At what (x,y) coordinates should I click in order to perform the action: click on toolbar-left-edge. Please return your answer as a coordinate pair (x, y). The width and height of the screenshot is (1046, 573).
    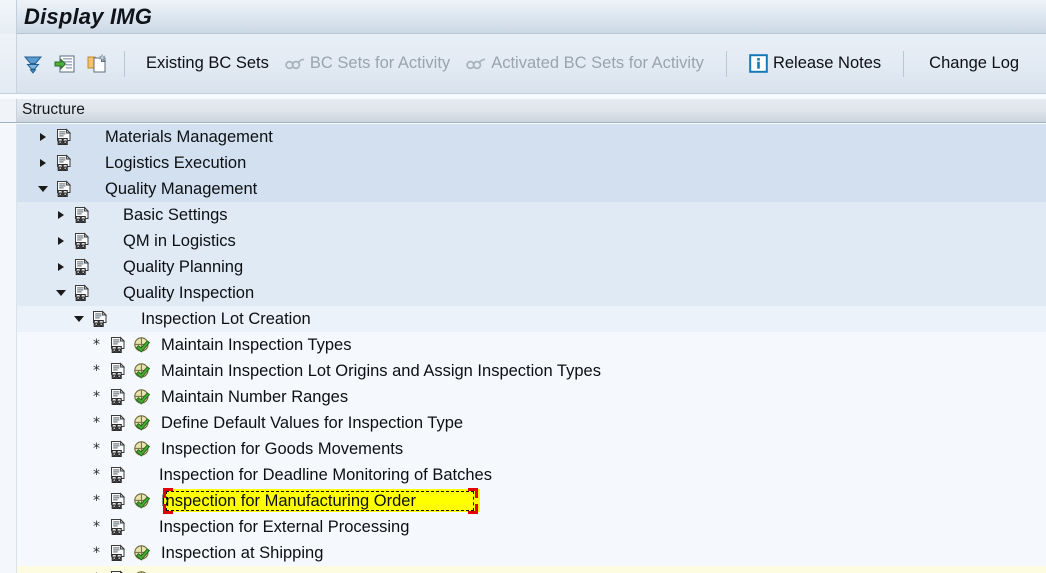
    Looking at the image, I should click on (8, 63).